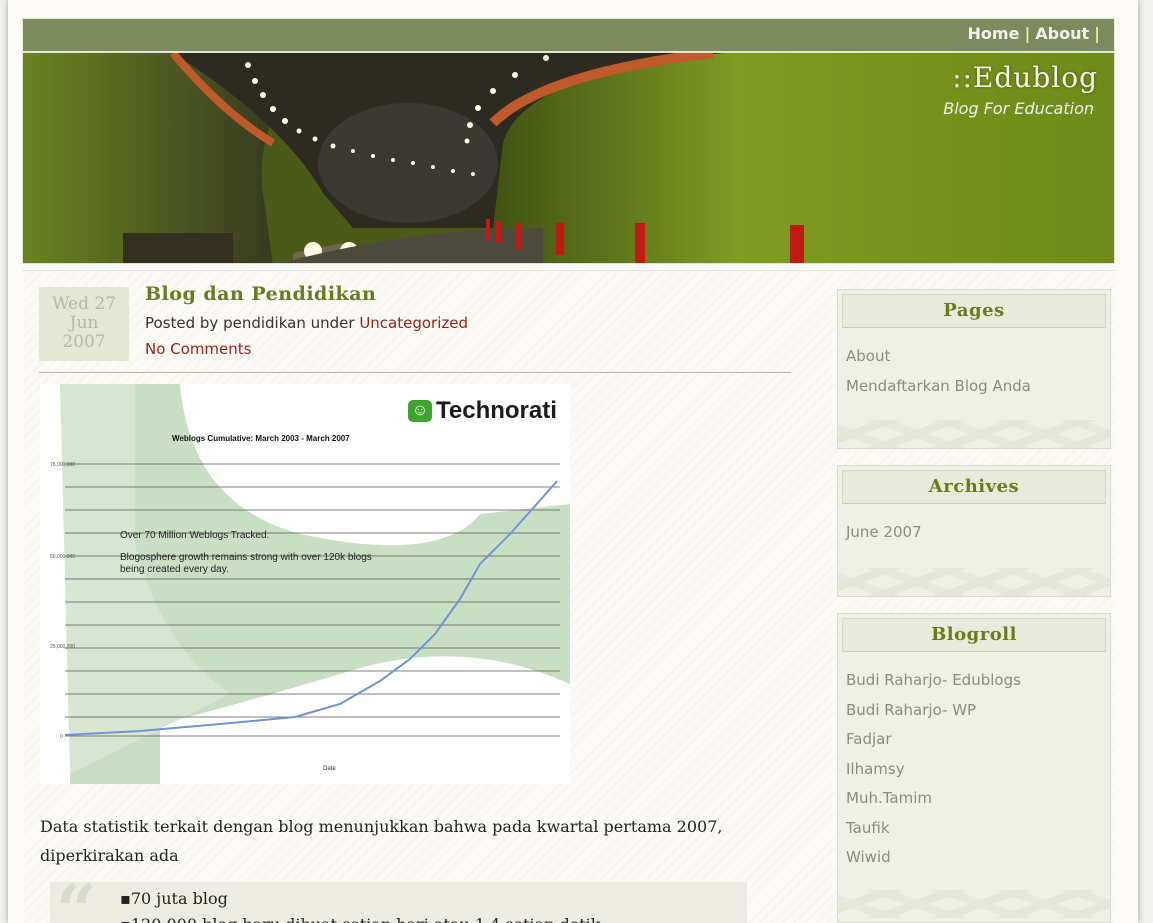  What do you see at coordinates (974, 711) in the screenshot?
I see `blogroll-link: Budi Raharjo- WP` at bounding box center [974, 711].